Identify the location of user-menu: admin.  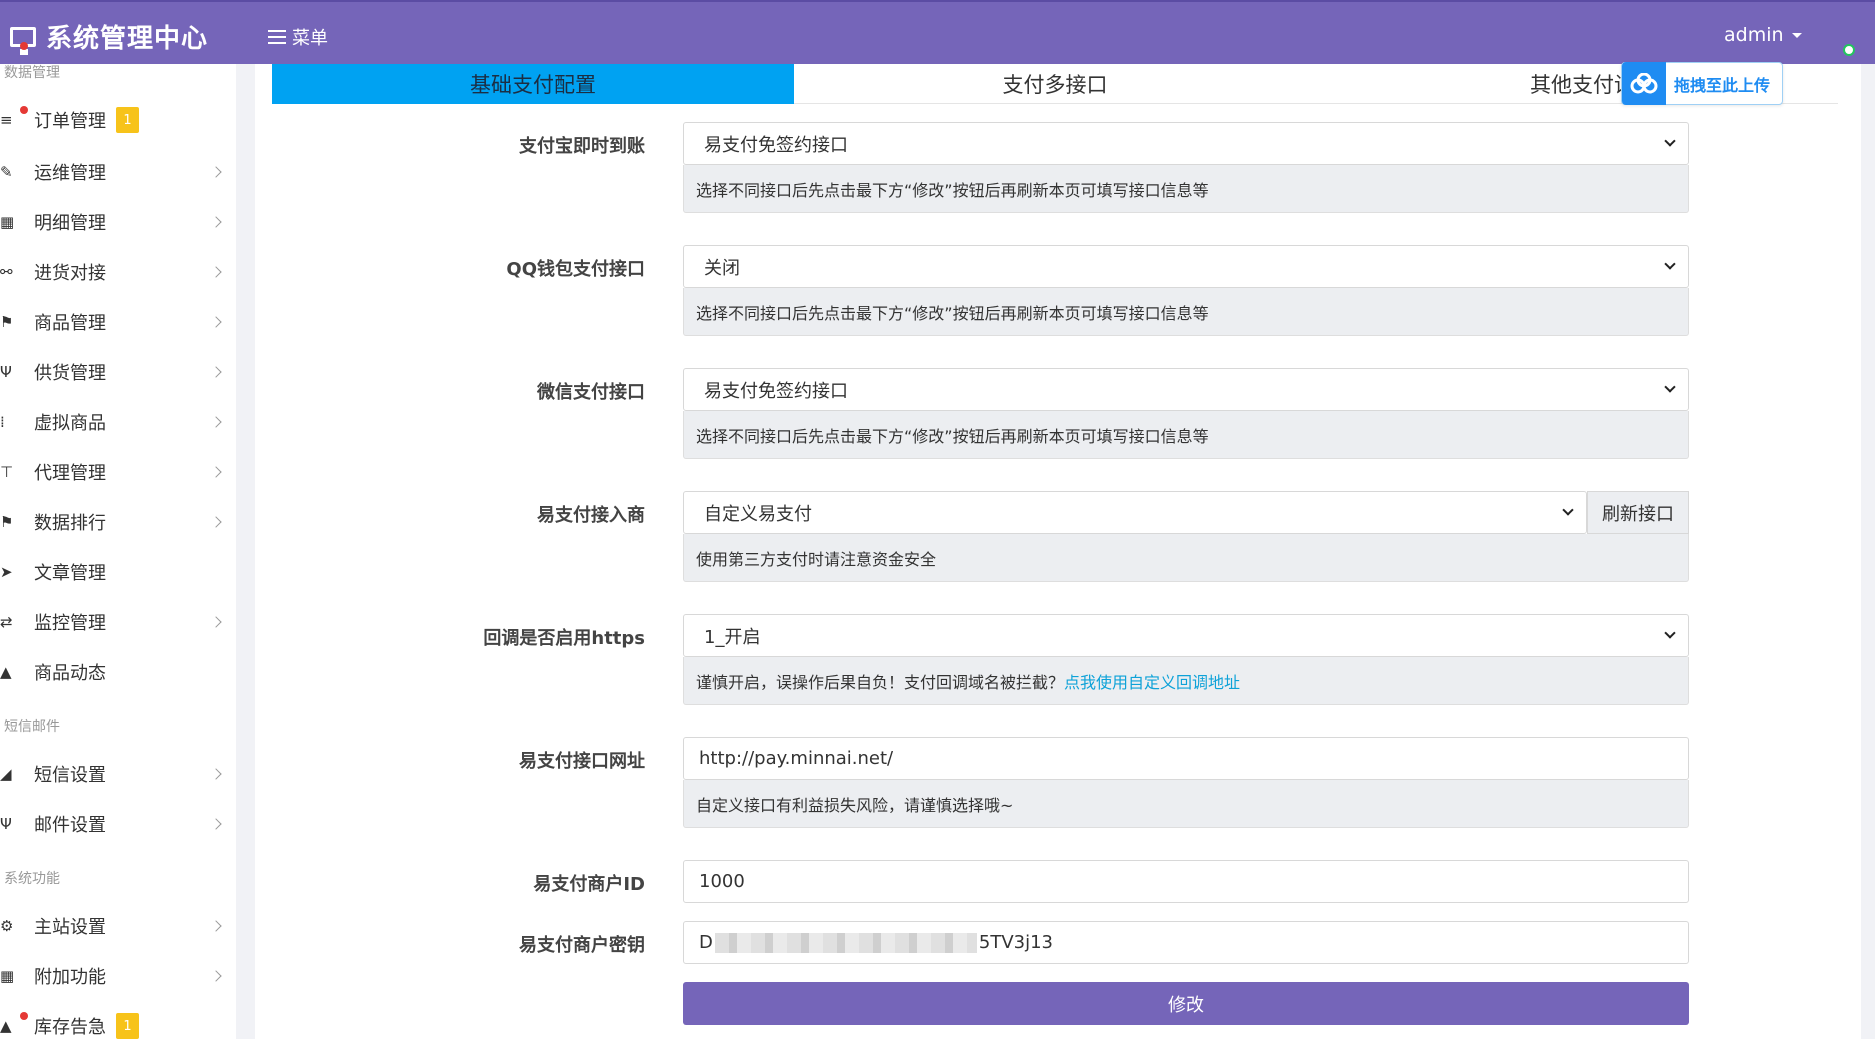
(1763, 35).